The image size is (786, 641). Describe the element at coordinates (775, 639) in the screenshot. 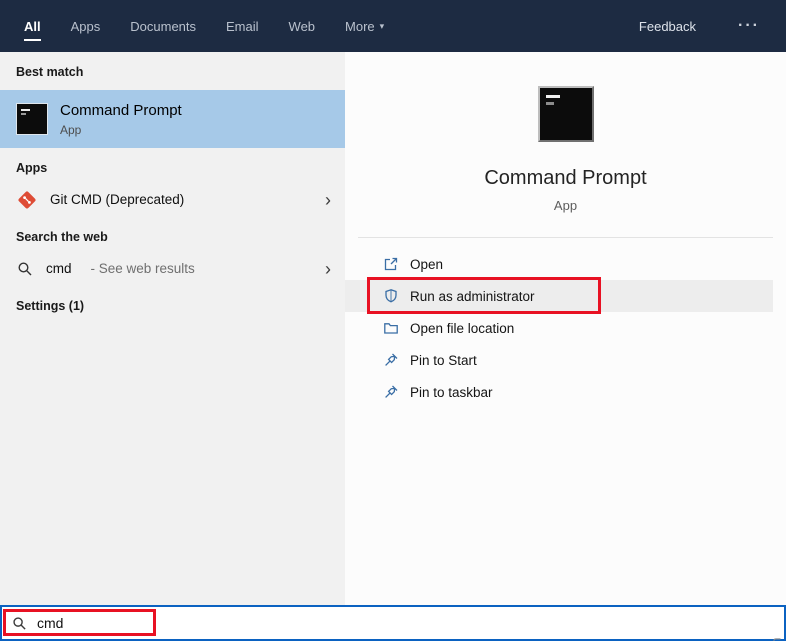

I see `watermark: wikigain.com` at that location.